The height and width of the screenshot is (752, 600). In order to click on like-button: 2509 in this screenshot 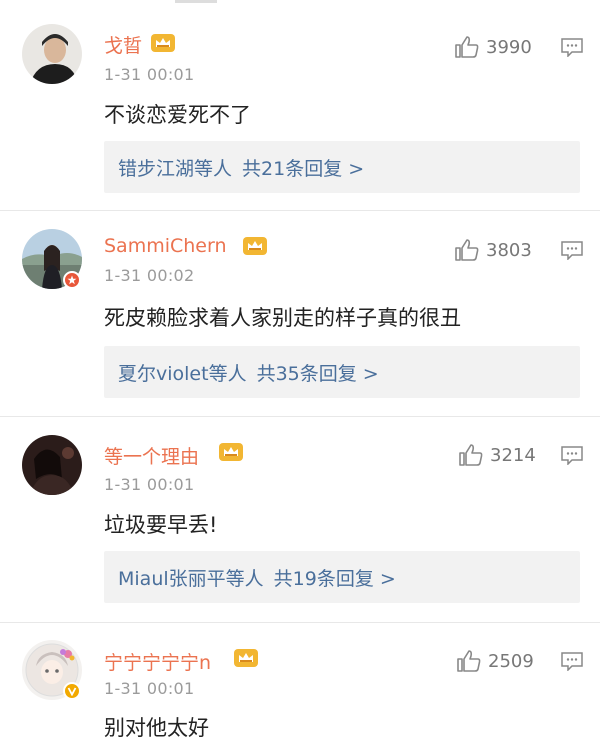, I will do `click(495, 661)`.